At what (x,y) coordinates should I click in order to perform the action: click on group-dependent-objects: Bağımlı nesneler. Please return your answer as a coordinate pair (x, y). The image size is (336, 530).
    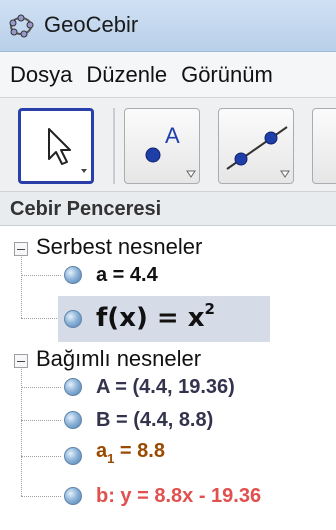
    Looking at the image, I should click on (118, 359).